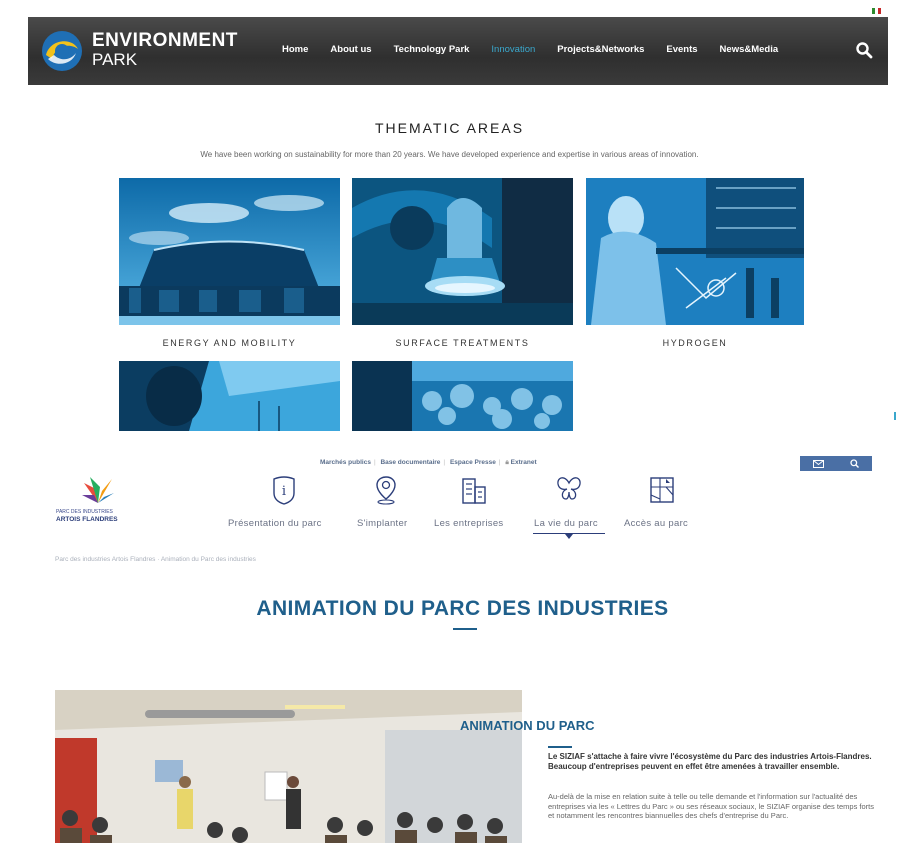  I want to click on meeting-photo-image, so click(288, 766).